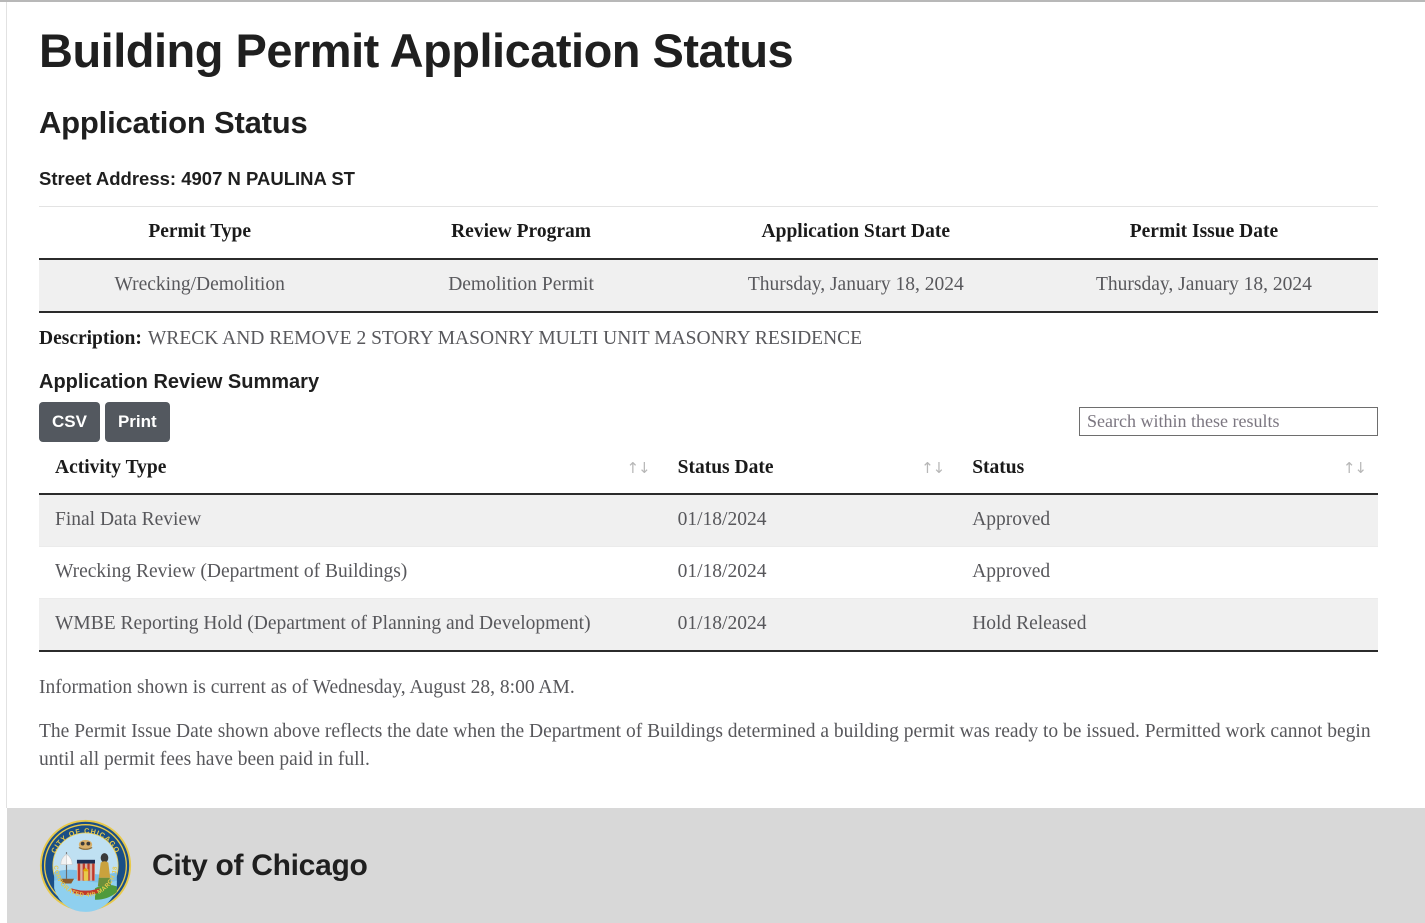  What do you see at coordinates (855, 286) in the screenshot?
I see `permit-cell-application-start-date: Thursday, January 18, 2024` at bounding box center [855, 286].